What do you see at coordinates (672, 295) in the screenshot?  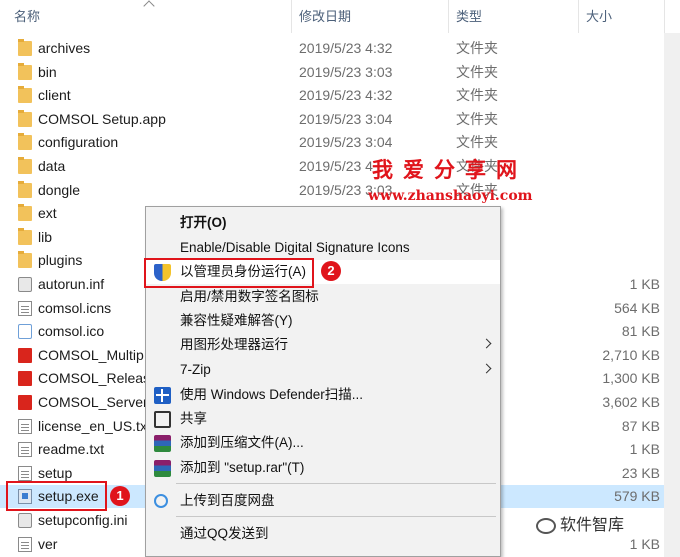 I see `vertical-scrollbar` at bounding box center [672, 295].